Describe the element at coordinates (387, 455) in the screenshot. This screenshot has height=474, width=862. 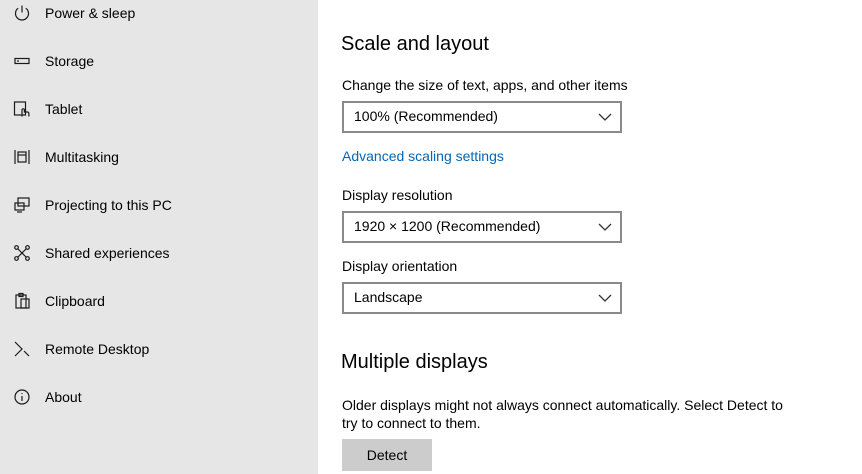
I see `detect-button: Detect` at that location.